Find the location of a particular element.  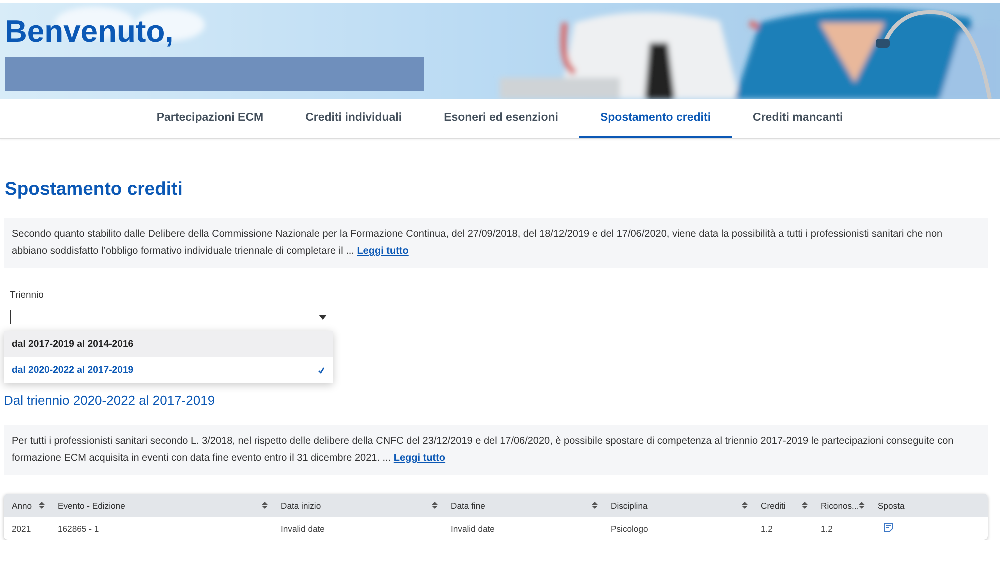

column-header: Sposta is located at coordinates (929, 505).